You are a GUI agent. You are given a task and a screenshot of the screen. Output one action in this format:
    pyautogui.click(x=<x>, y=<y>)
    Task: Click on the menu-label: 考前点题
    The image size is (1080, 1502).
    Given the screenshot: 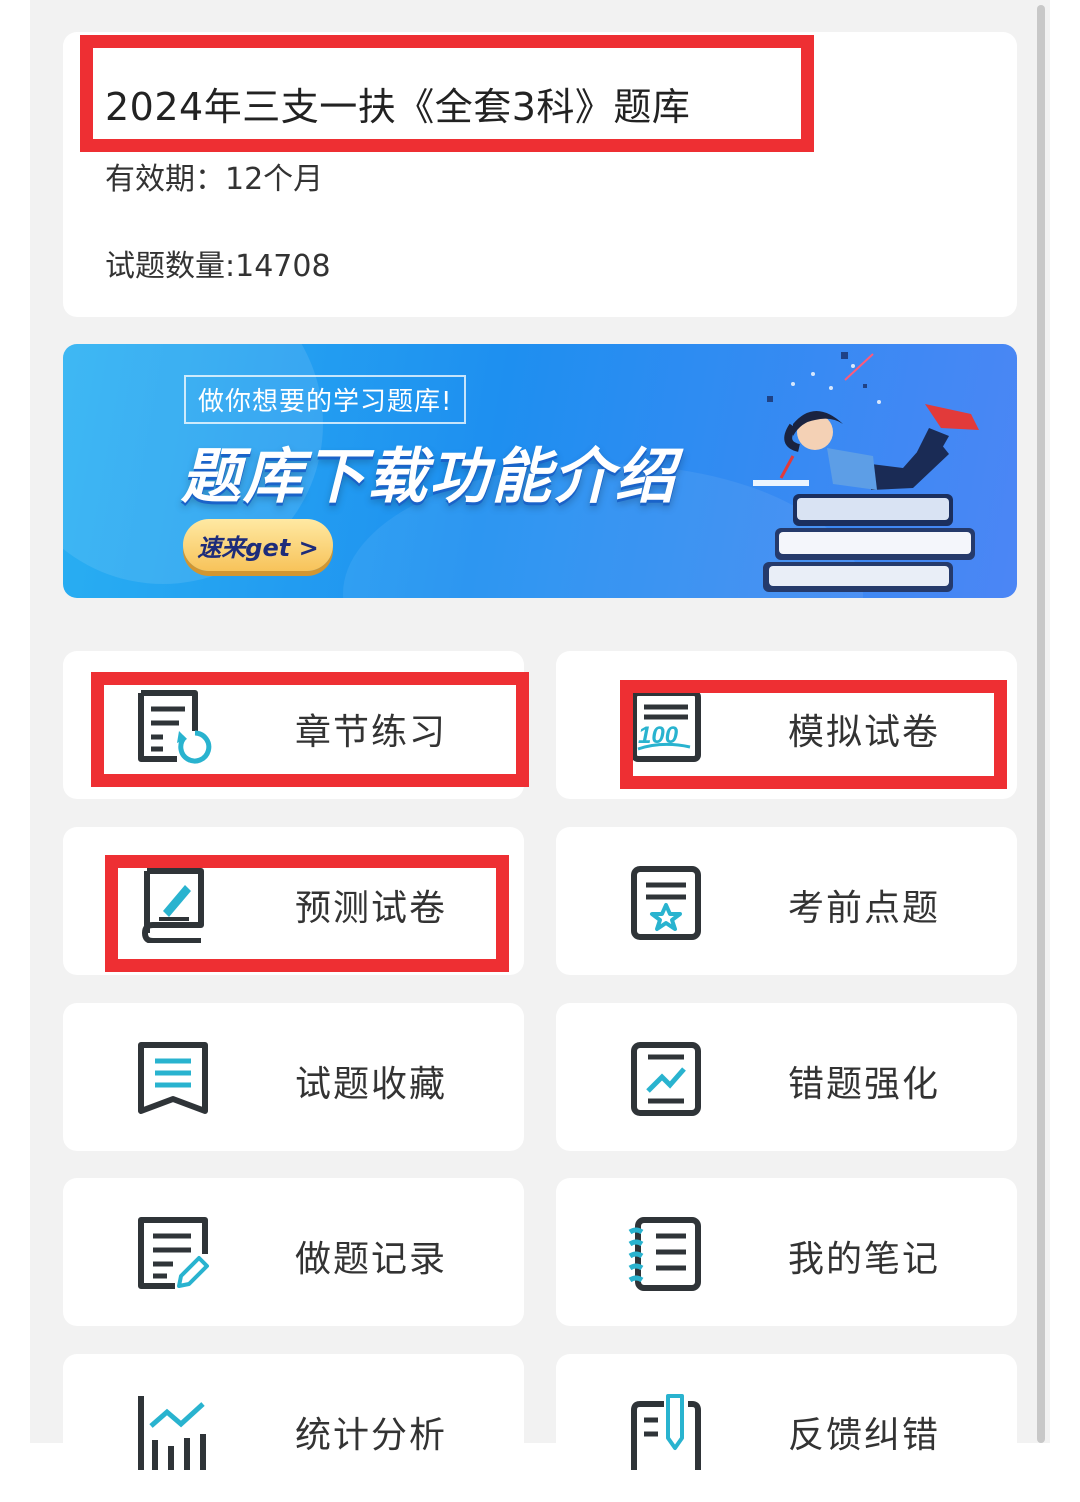 What is the action you would take?
    pyautogui.click(x=864, y=908)
    